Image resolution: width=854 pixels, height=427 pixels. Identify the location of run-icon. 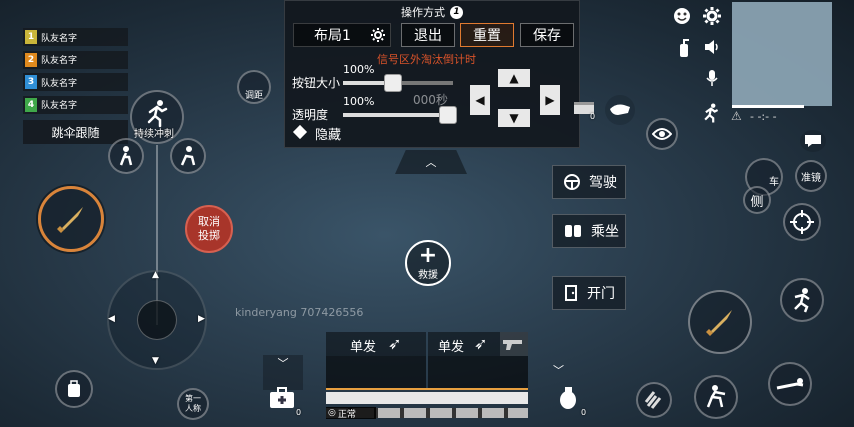
(711, 113).